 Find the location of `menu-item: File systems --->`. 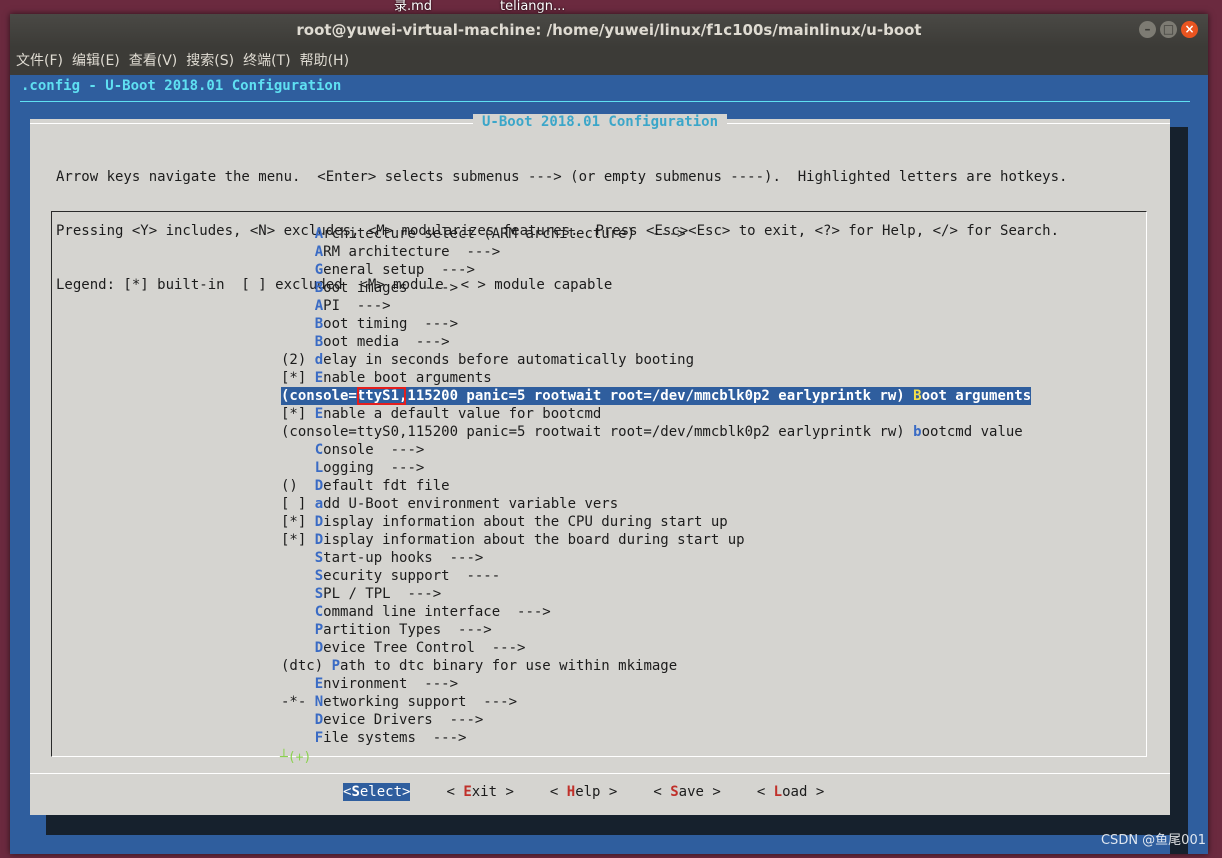

menu-item: File systems ---> is located at coordinates (656, 738).